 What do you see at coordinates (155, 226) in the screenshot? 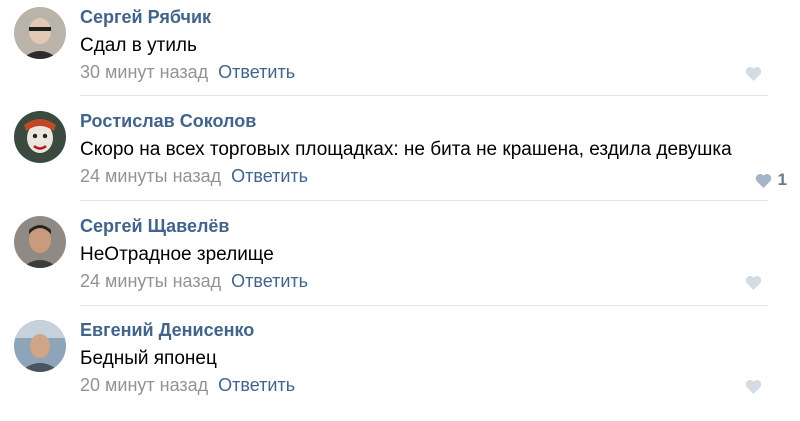
I see `comment-author: Сергей Щавелёв` at bounding box center [155, 226].